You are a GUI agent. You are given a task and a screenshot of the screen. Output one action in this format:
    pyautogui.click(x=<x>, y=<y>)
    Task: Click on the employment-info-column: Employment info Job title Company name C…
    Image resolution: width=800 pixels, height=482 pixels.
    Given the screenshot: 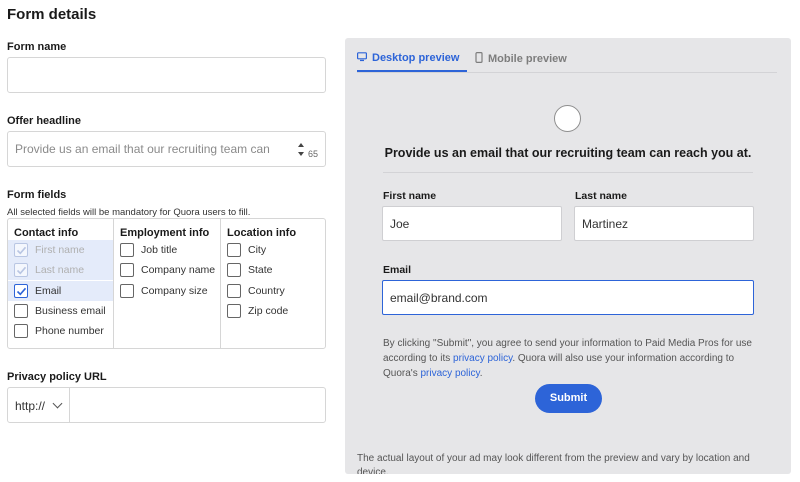 What is the action you would take?
    pyautogui.click(x=167, y=283)
    